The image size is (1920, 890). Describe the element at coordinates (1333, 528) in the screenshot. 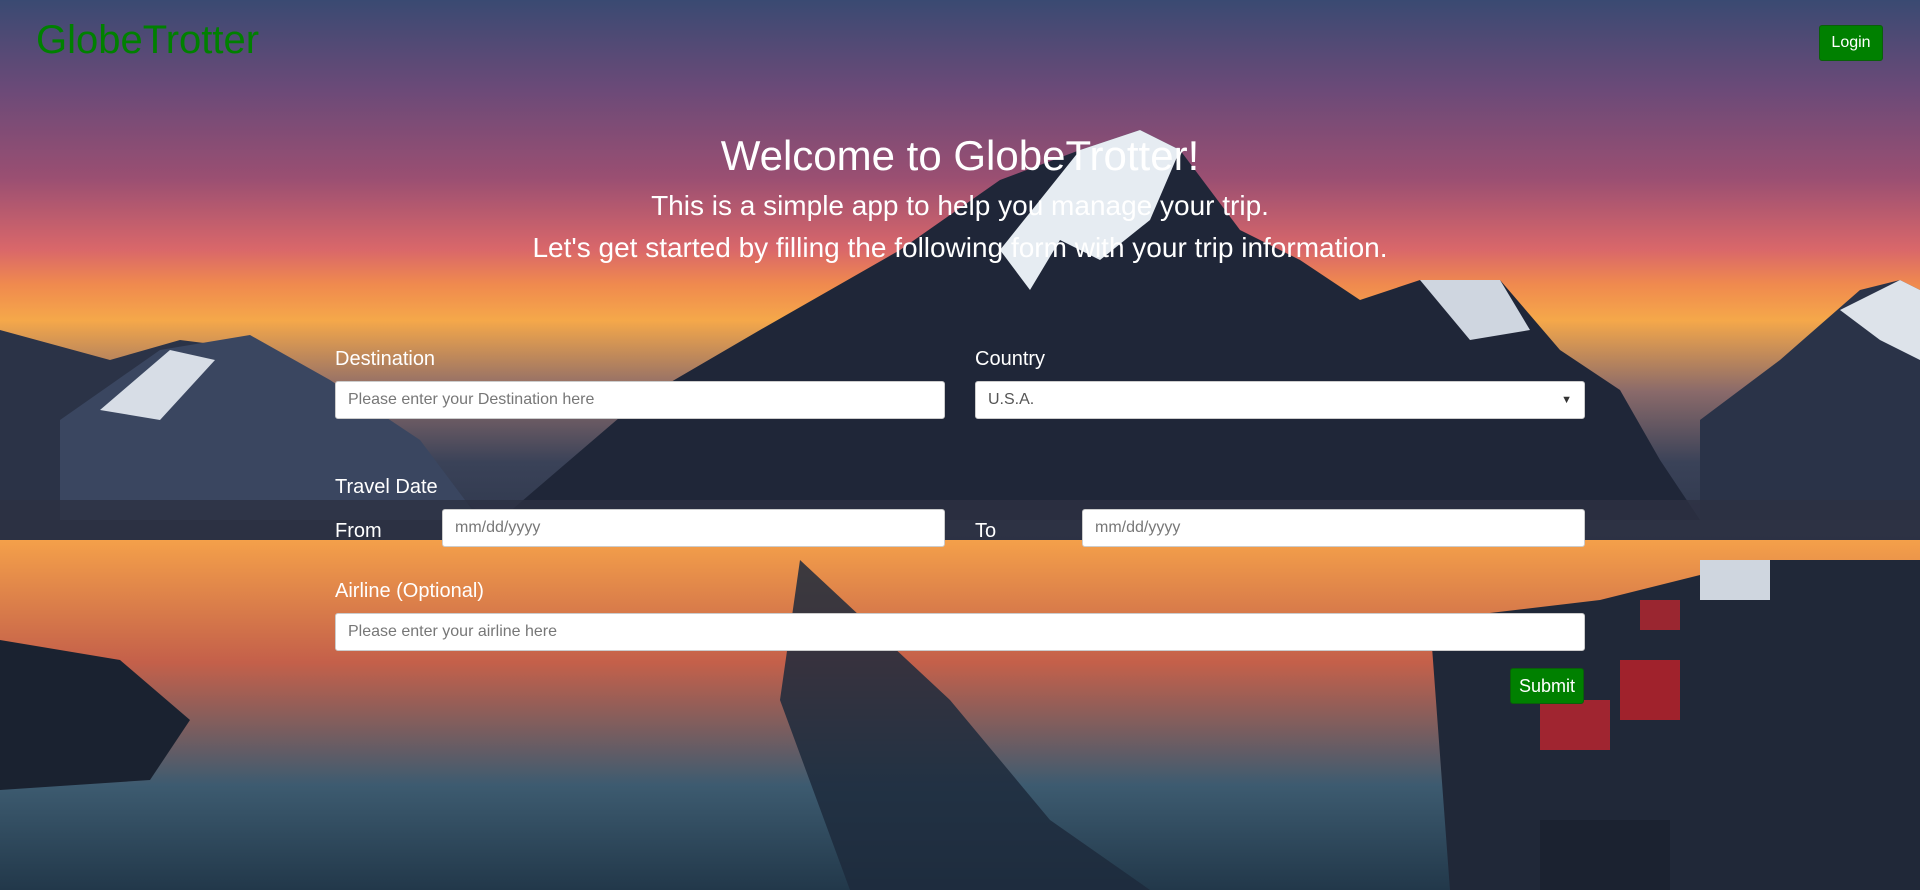

I see `to-date-input` at that location.